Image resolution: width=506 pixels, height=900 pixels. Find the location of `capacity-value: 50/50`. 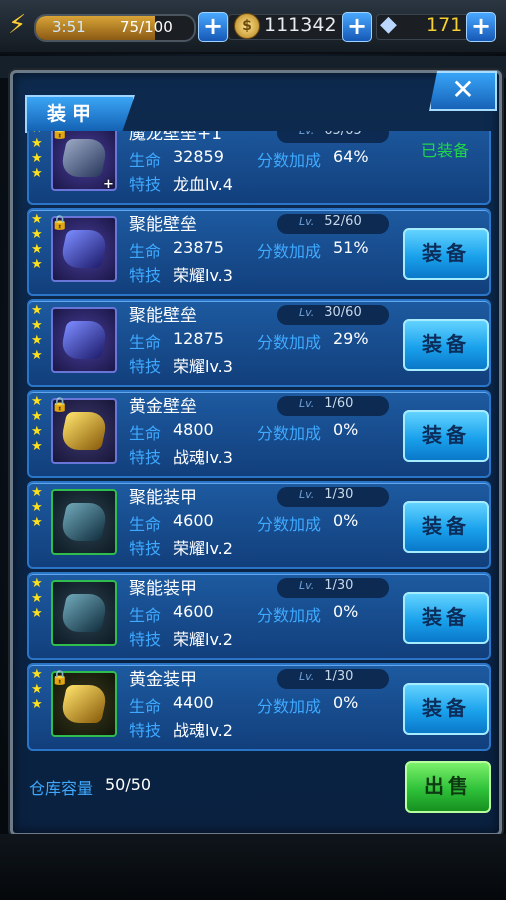

capacity-value: 50/50 is located at coordinates (128, 784).